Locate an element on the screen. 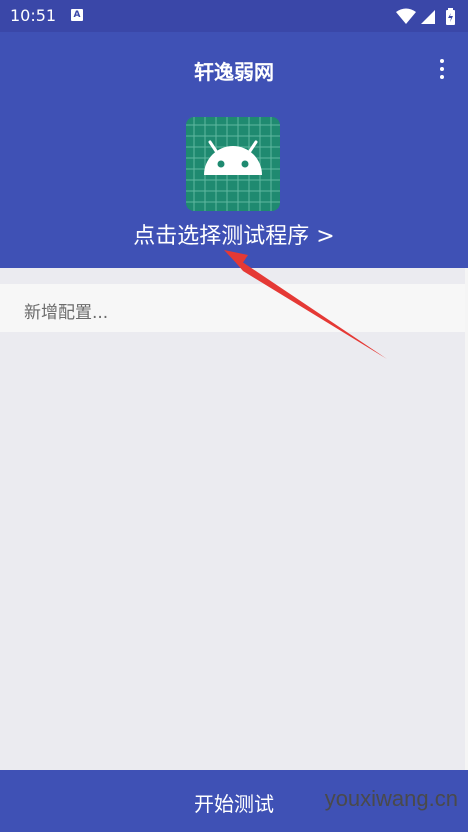  signal-icon is located at coordinates (428, 17).